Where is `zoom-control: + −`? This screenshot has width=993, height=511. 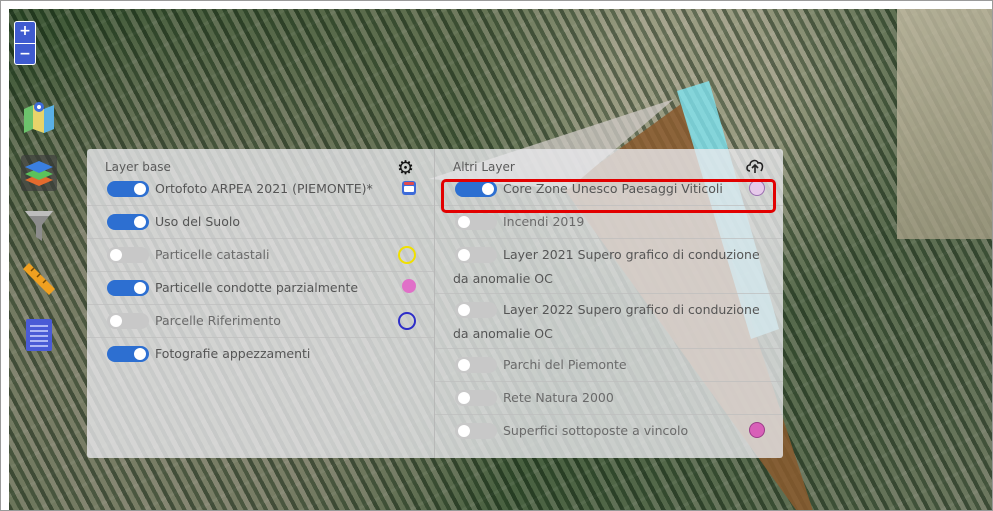 zoom-control: + − is located at coordinates (25, 43).